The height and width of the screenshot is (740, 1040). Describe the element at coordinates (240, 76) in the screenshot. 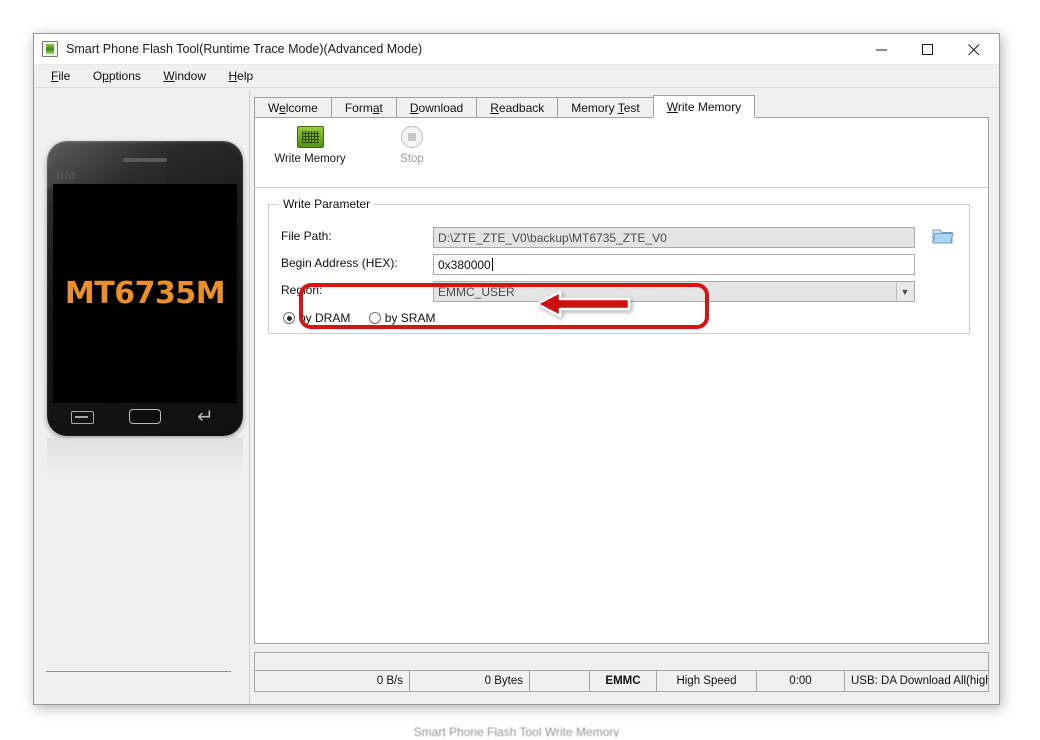

I see `menu-item-help: Help` at that location.